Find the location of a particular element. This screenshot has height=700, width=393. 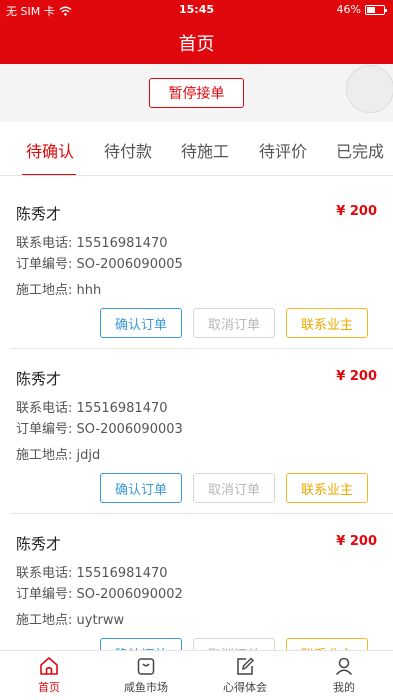

tab-completed: 已完成 is located at coordinates (360, 150).